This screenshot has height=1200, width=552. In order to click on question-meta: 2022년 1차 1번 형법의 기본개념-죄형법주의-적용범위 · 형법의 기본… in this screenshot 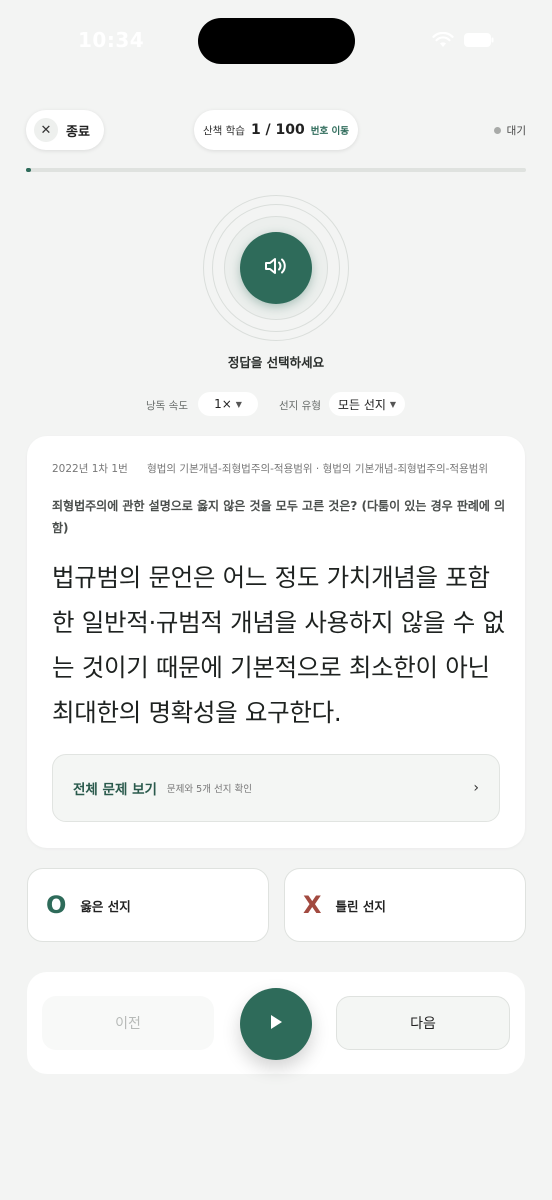, I will do `click(270, 469)`.